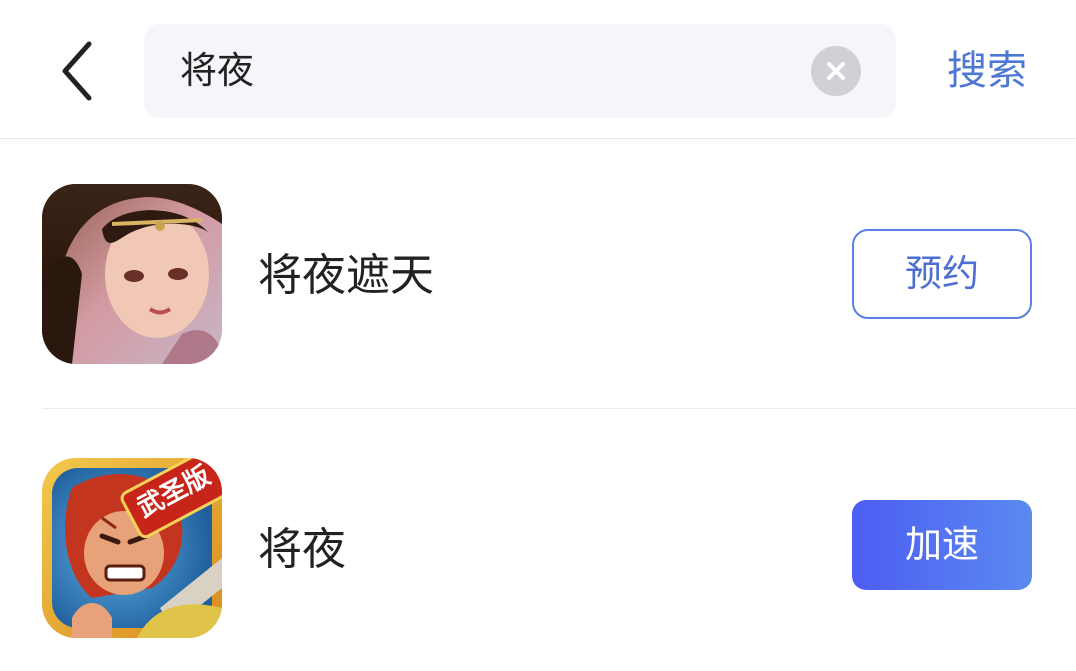 The height and width of the screenshot is (671, 1076). Describe the element at coordinates (942, 274) in the screenshot. I see `reserve-button: 预约` at that location.